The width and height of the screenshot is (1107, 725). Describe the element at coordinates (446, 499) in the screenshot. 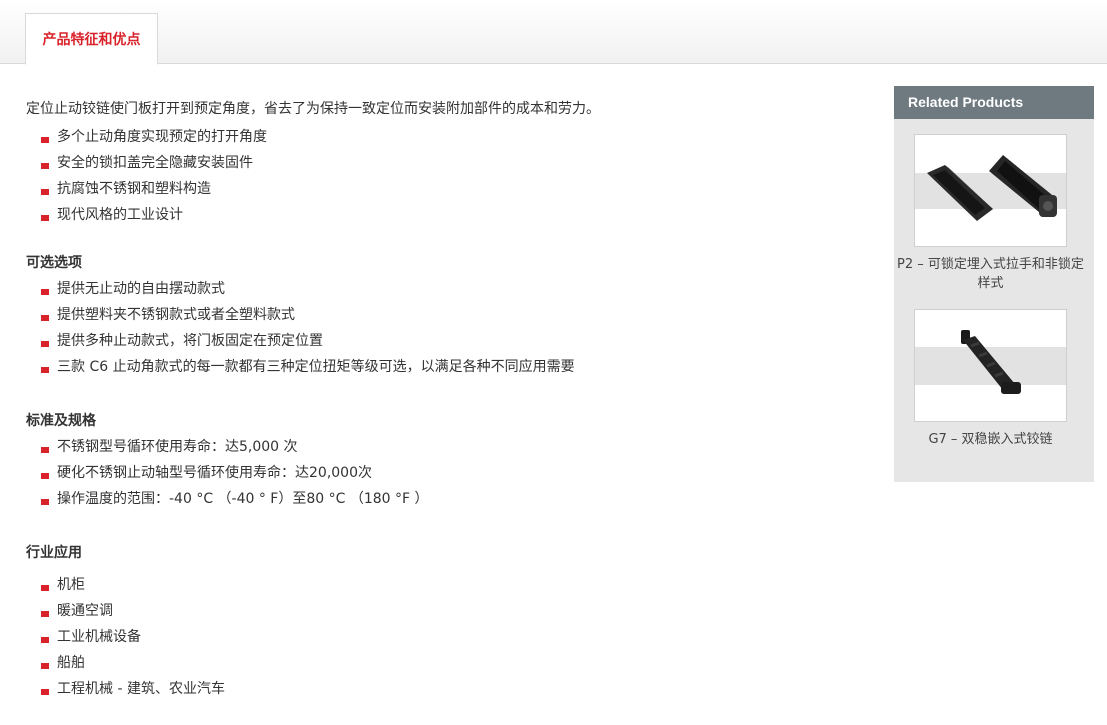

I see `list-item: 操作温度的范围：-40 °C （-40 ° F）至80 °C （180 °F ）` at that location.